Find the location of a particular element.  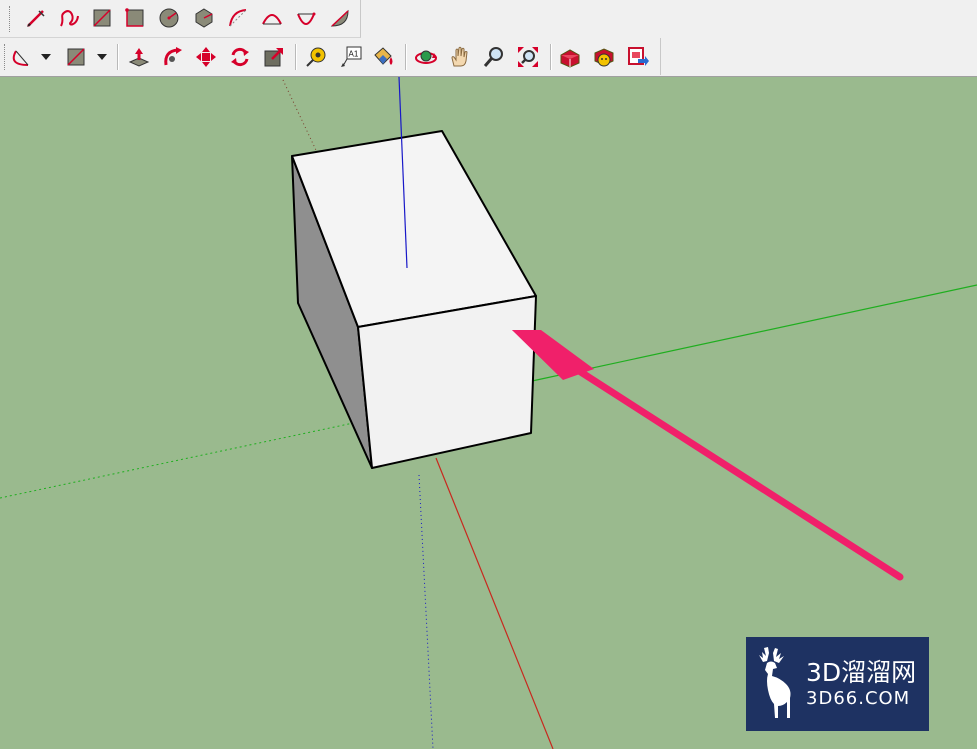

orbit-icon is located at coordinates (426, 57).